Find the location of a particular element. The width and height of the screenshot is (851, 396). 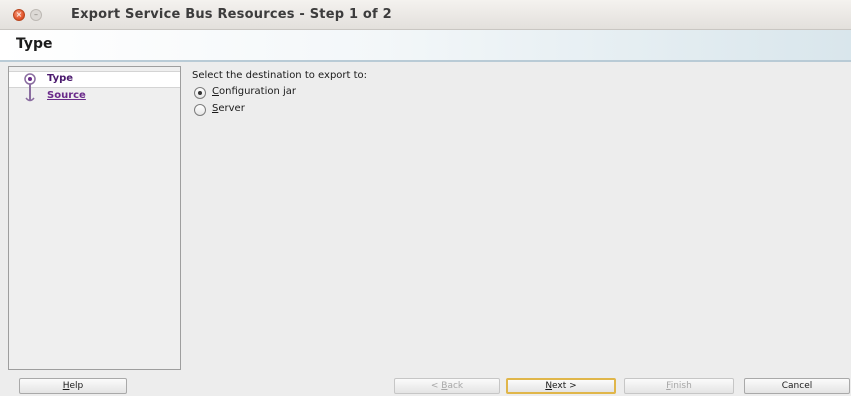

close-icon: × is located at coordinates (19, 14).